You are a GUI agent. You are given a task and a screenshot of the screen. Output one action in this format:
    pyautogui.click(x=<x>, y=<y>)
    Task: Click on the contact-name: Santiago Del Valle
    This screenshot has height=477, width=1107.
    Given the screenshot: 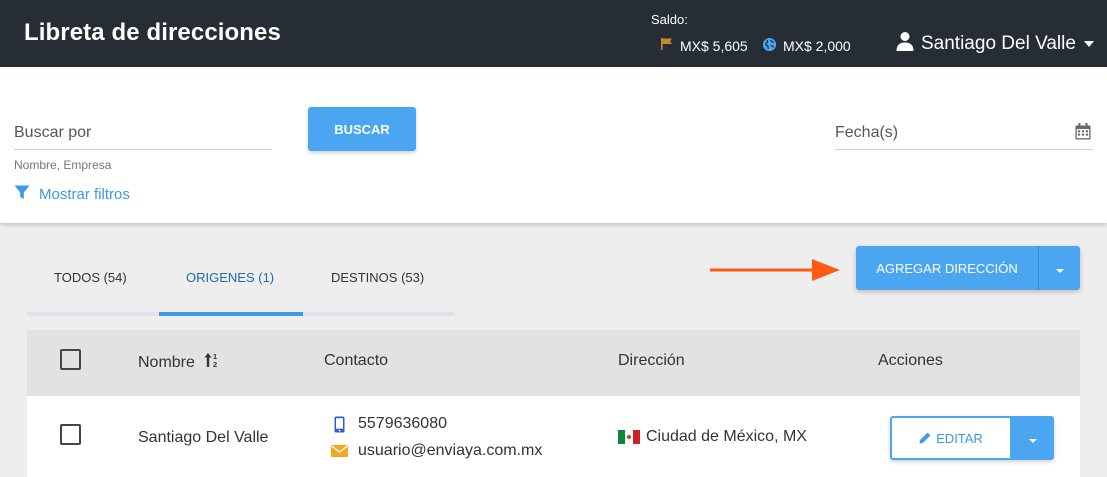 What is the action you would take?
    pyautogui.click(x=203, y=437)
    